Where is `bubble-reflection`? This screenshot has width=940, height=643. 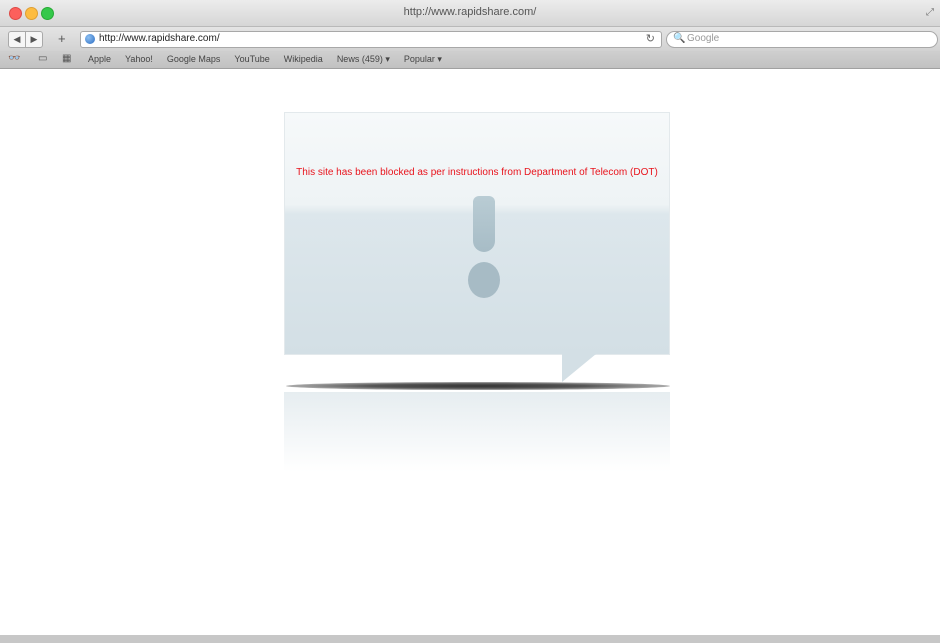
bubble-reflection is located at coordinates (477, 432).